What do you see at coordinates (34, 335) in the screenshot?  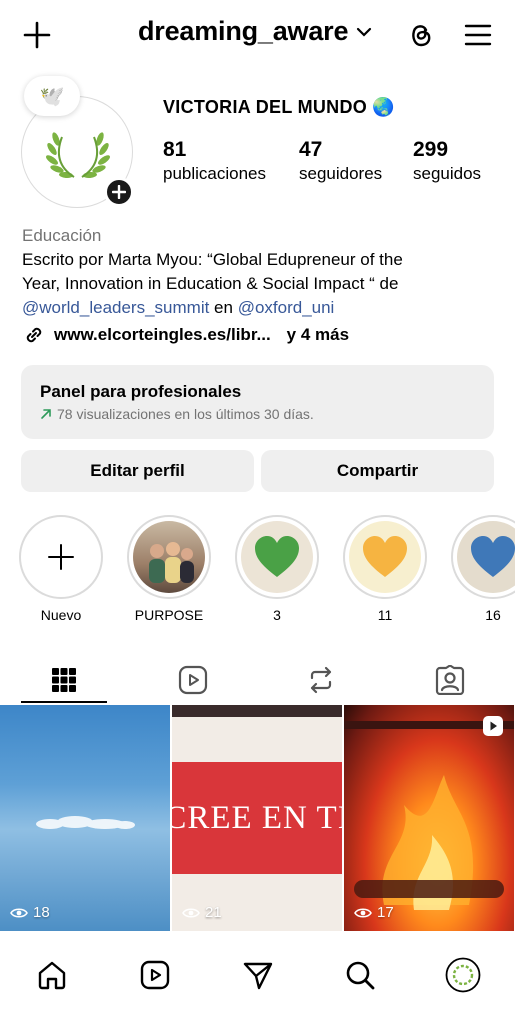 I see `link-icon` at bounding box center [34, 335].